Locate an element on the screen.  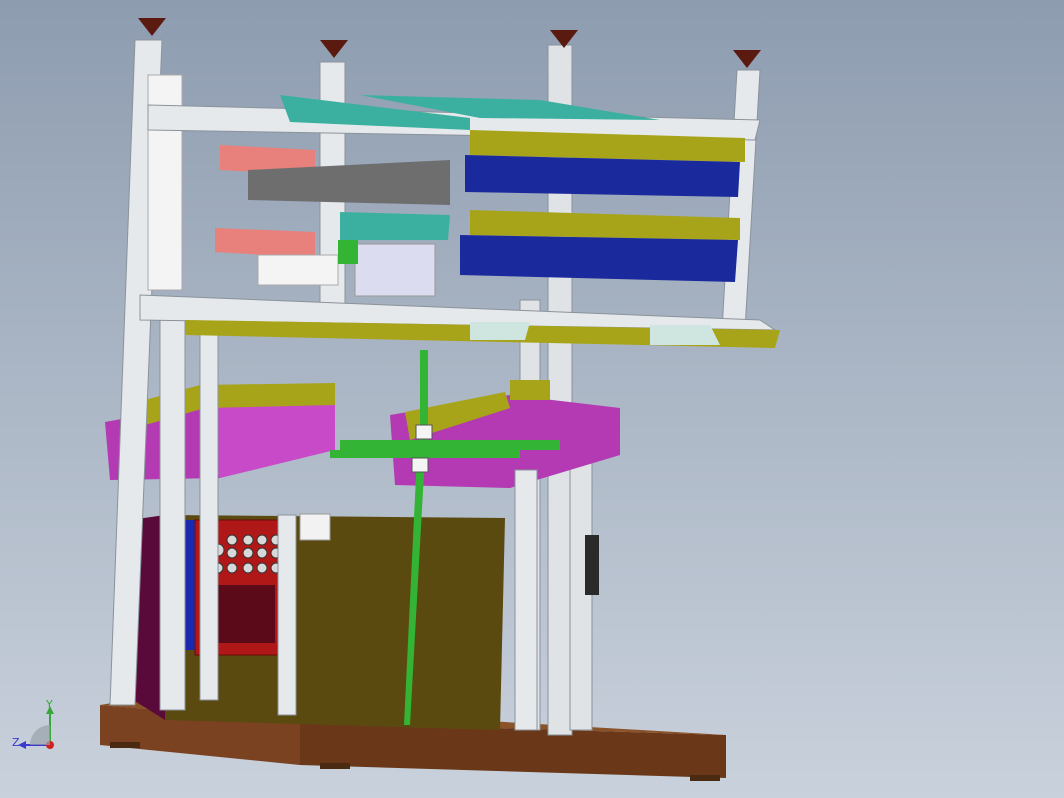
triad-graphic is located at coordinates (36, 727).